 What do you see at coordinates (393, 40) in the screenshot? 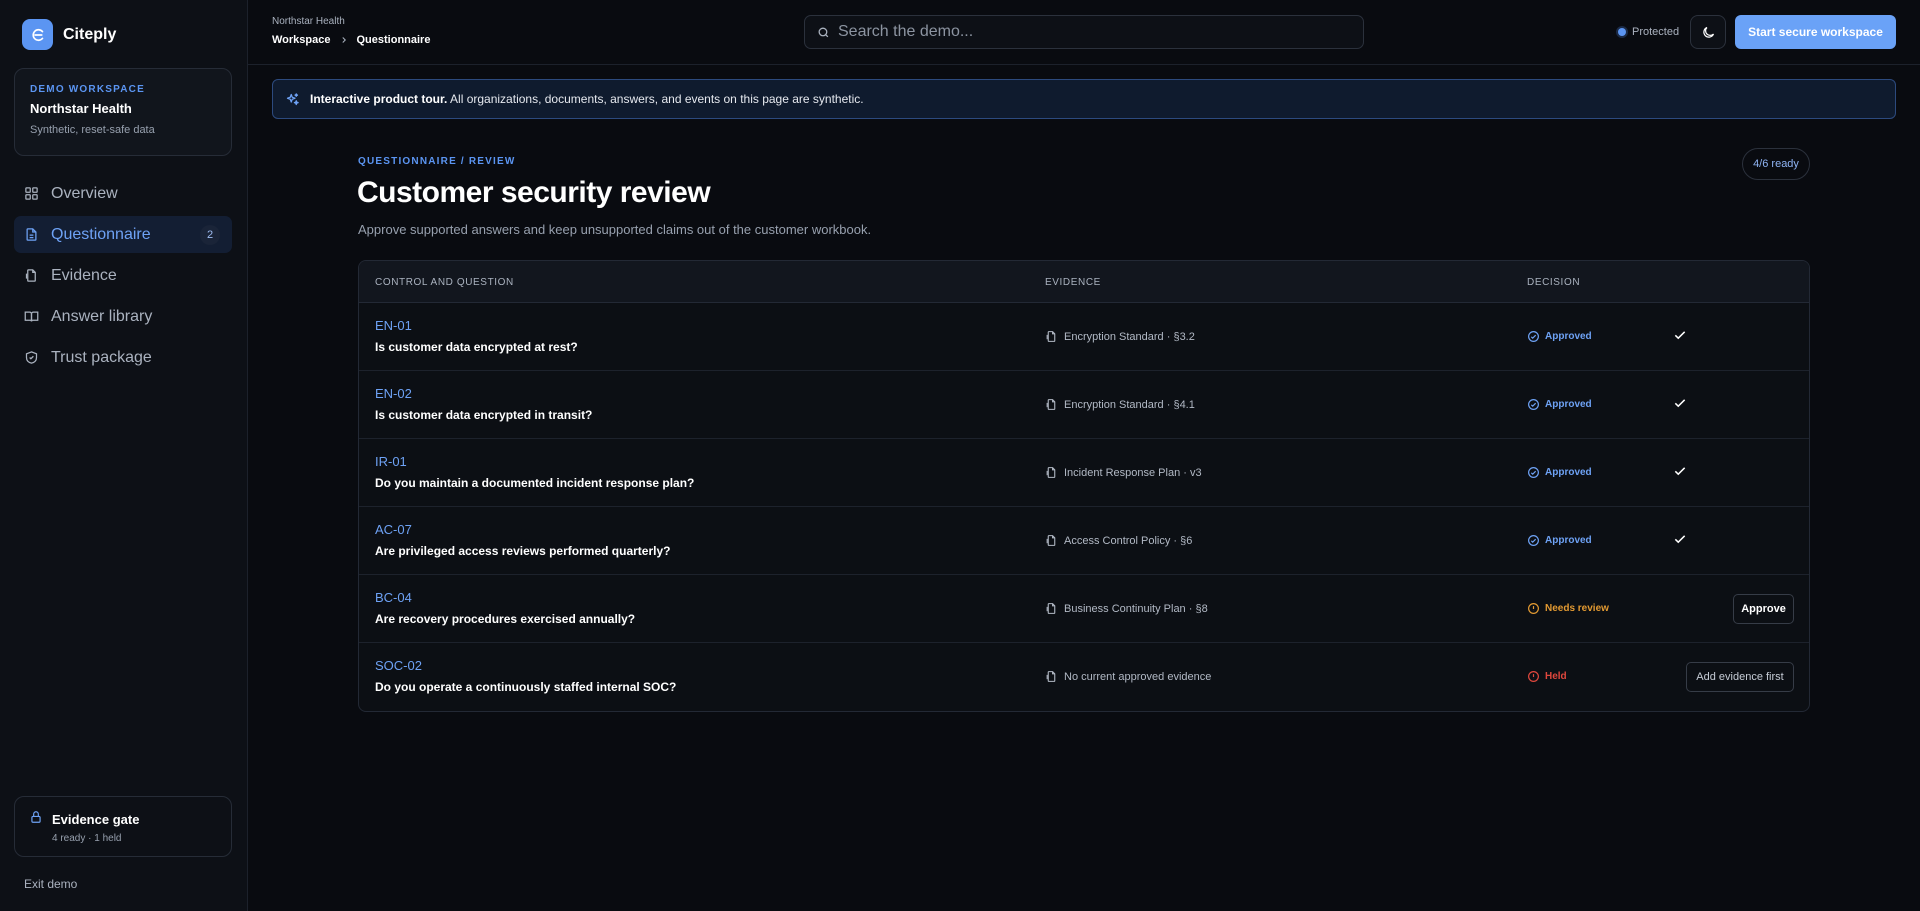
I see `breadcrumb-questionnaire: Questionnaire` at bounding box center [393, 40].